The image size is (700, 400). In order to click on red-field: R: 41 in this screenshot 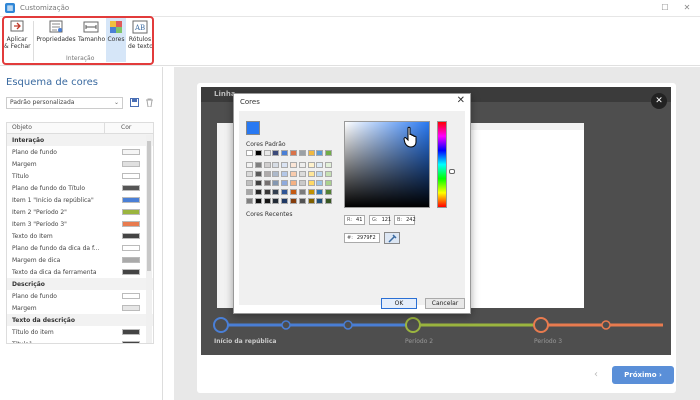, I will do `click(354, 220)`.